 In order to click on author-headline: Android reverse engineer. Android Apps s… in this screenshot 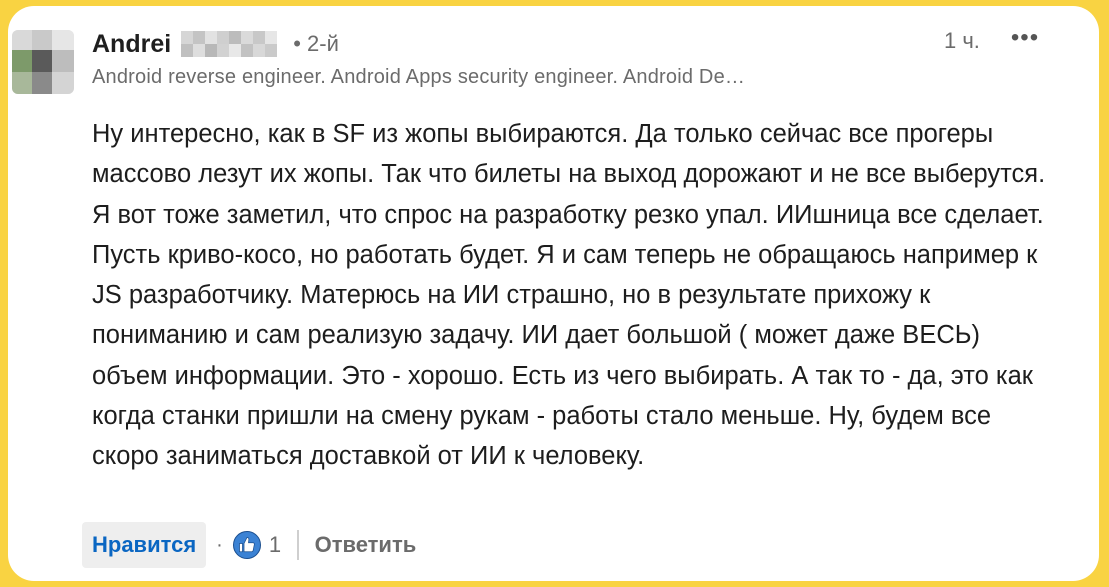, I will do `click(419, 77)`.